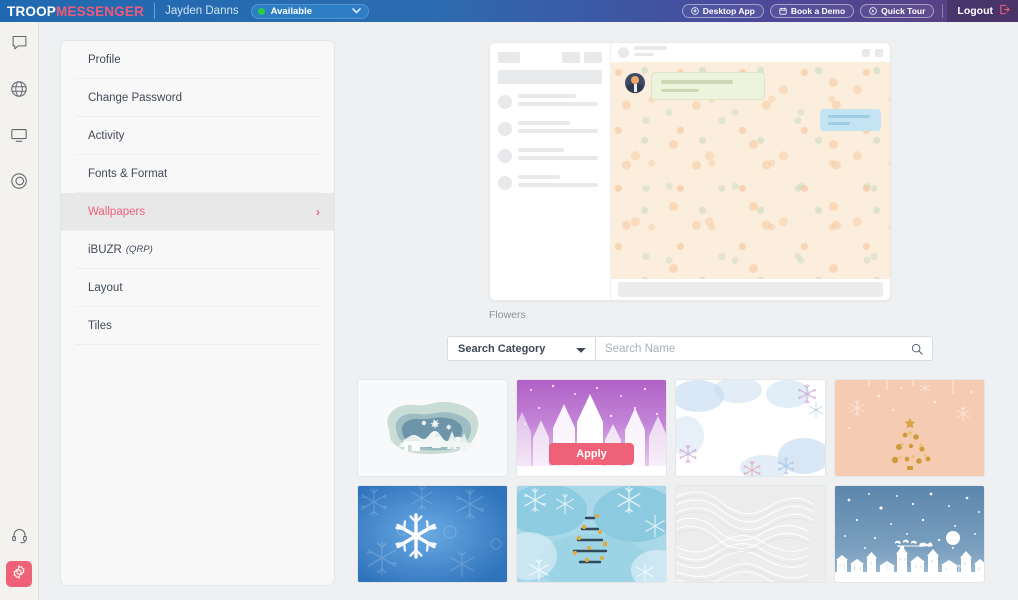  I want to click on status-label: Available, so click(291, 11).